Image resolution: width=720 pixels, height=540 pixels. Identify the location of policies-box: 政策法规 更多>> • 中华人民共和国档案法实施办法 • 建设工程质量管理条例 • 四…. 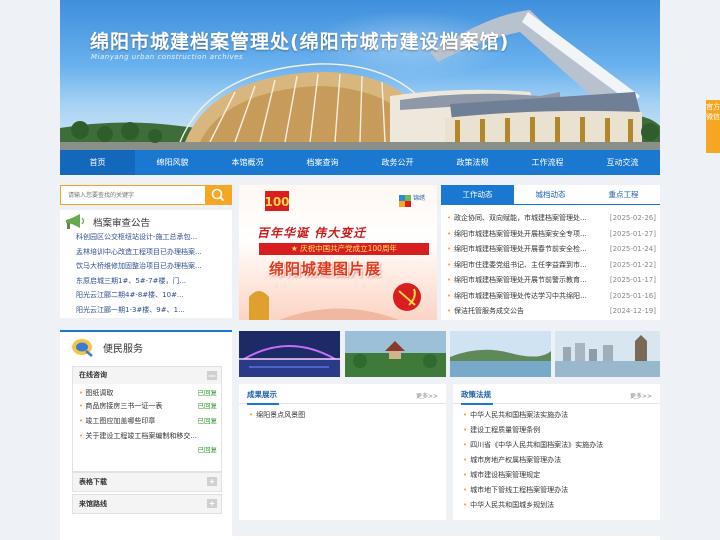
(556, 452).